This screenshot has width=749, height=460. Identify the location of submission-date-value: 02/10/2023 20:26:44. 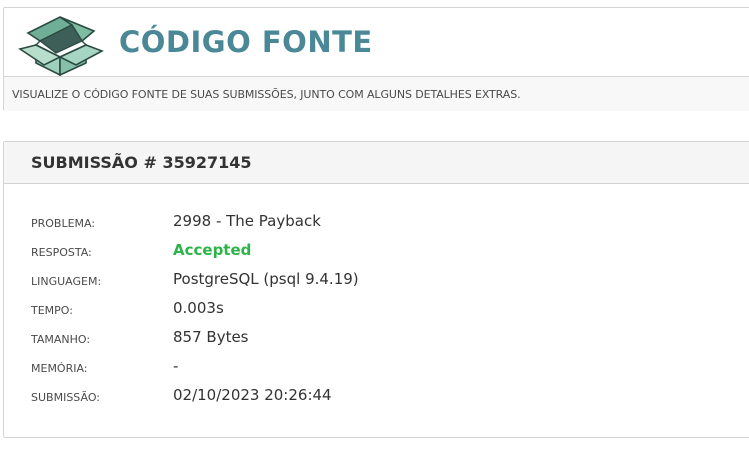
(252, 395).